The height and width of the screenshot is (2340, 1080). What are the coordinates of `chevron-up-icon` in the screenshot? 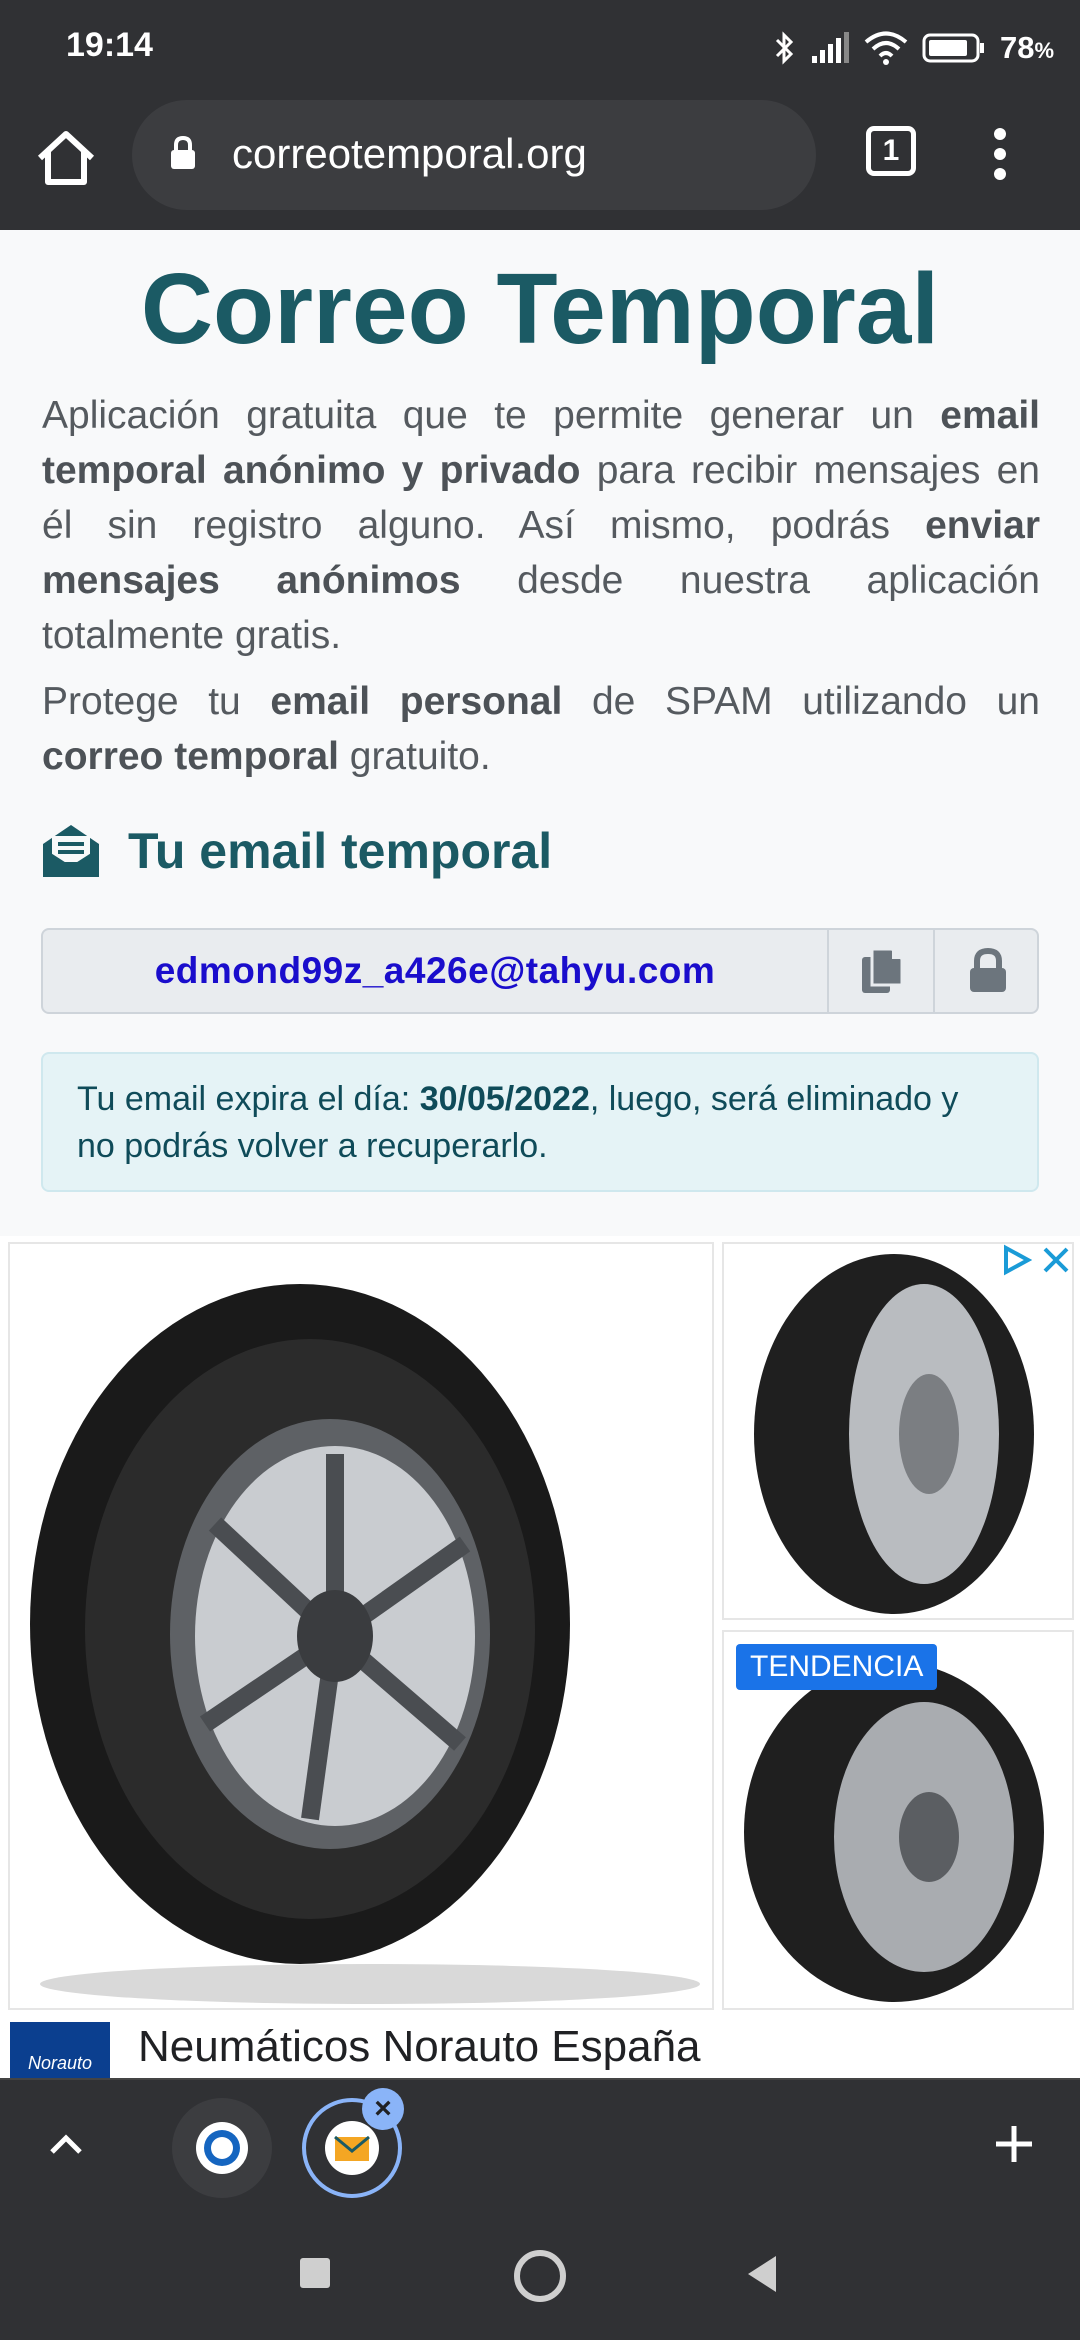 It's located at (66, 2144).